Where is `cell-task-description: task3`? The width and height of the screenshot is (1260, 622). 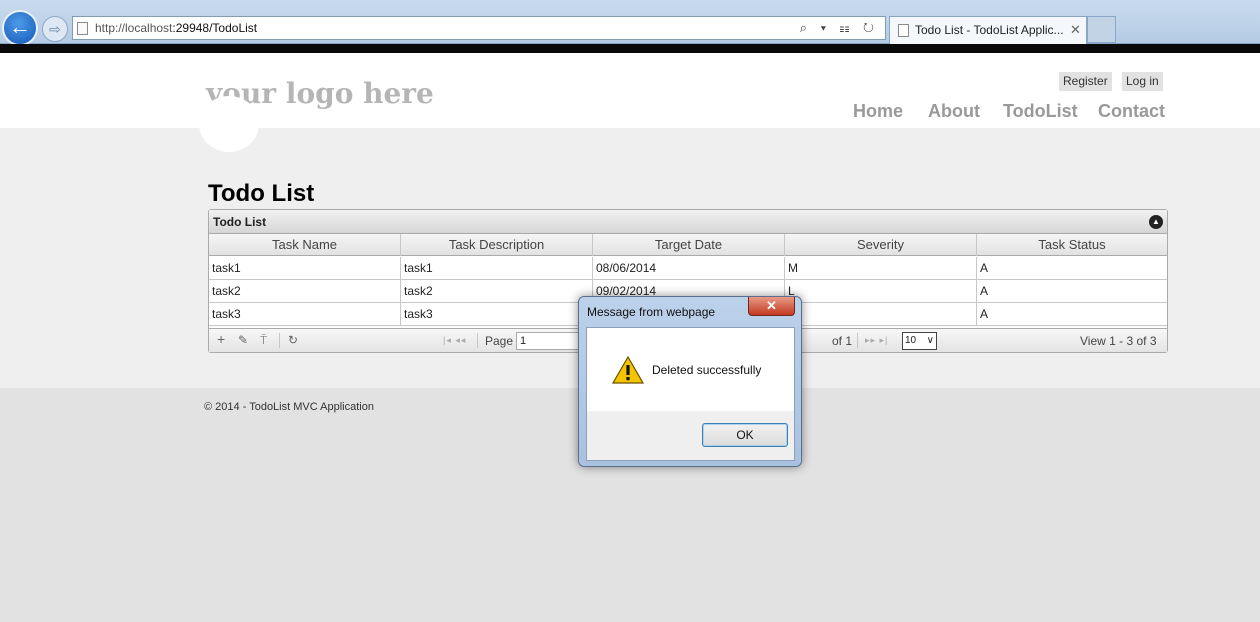 cell-task-description: task3 is located at coordinates (497, 314).